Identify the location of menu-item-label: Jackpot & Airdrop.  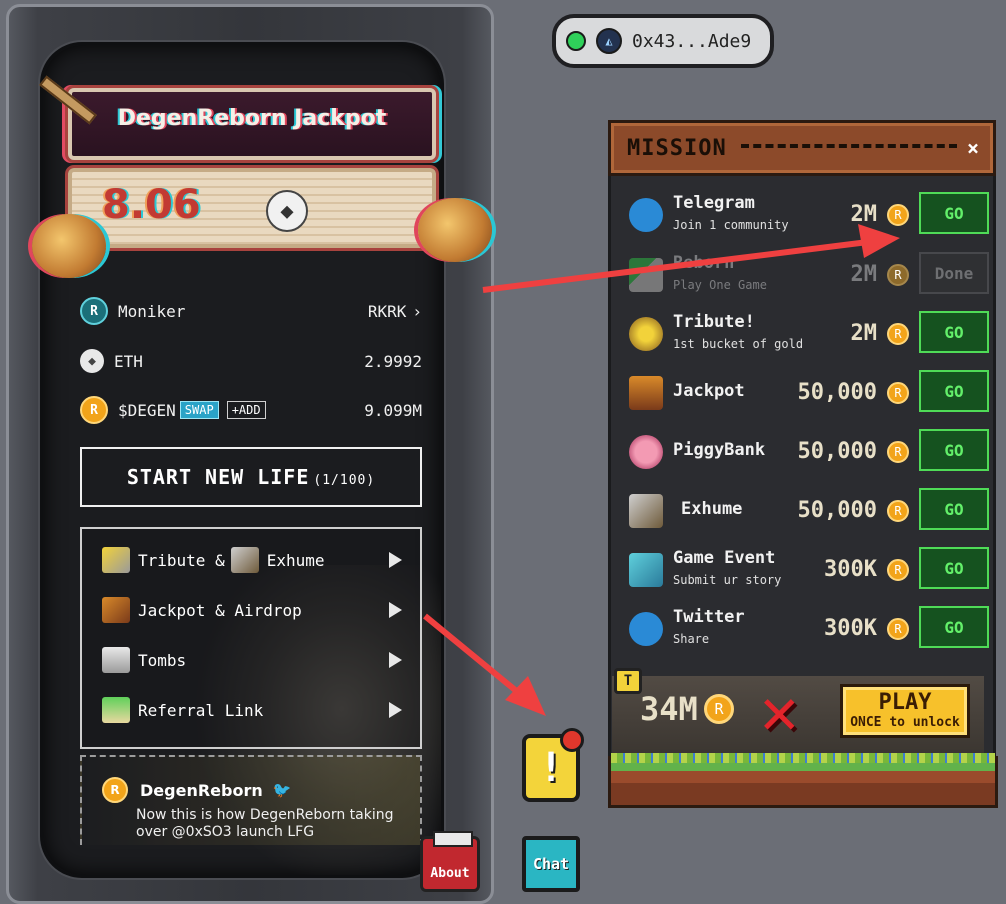
(220, 610).